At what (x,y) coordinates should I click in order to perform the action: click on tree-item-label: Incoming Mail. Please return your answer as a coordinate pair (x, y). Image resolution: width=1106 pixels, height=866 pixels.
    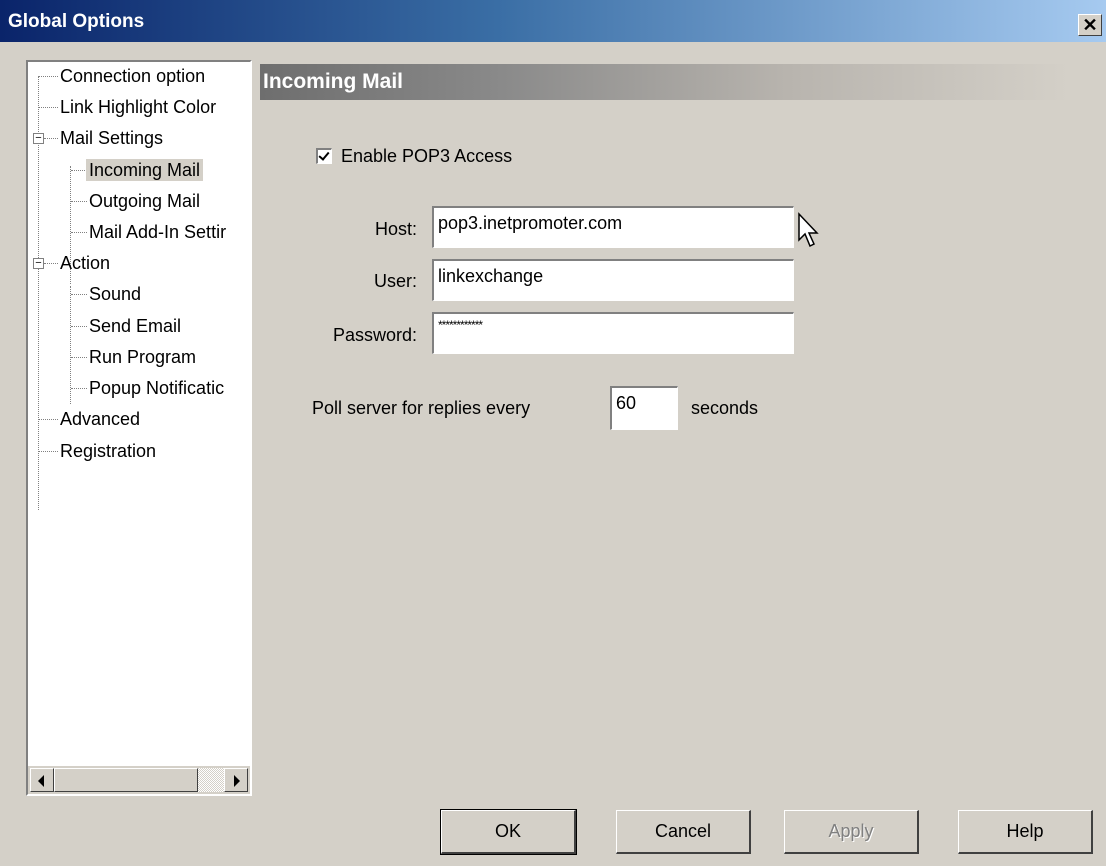
    Looking at the image, I should click on (145, 170).